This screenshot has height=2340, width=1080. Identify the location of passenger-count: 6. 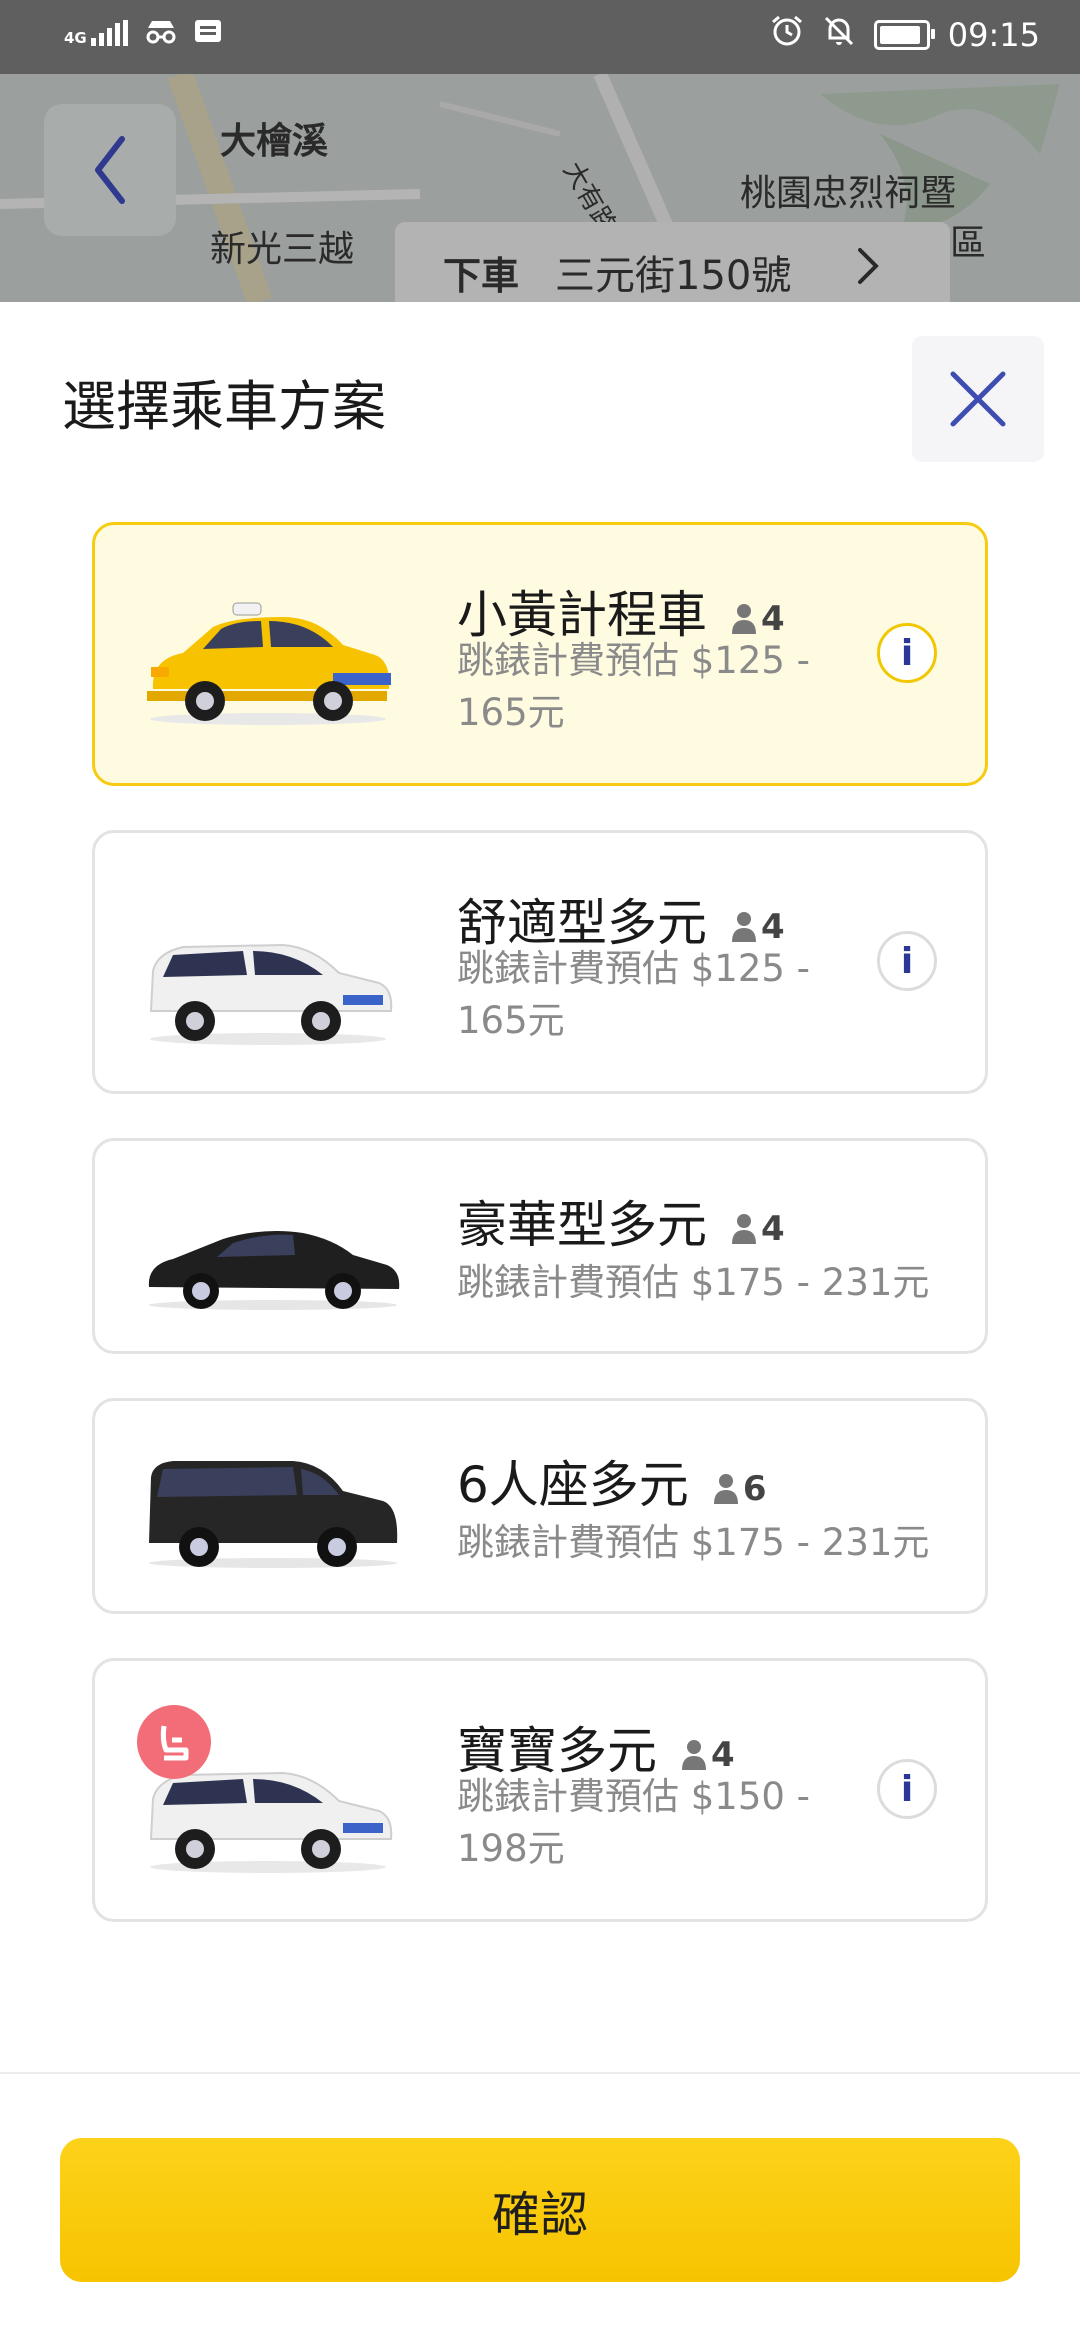
(754, 1488).